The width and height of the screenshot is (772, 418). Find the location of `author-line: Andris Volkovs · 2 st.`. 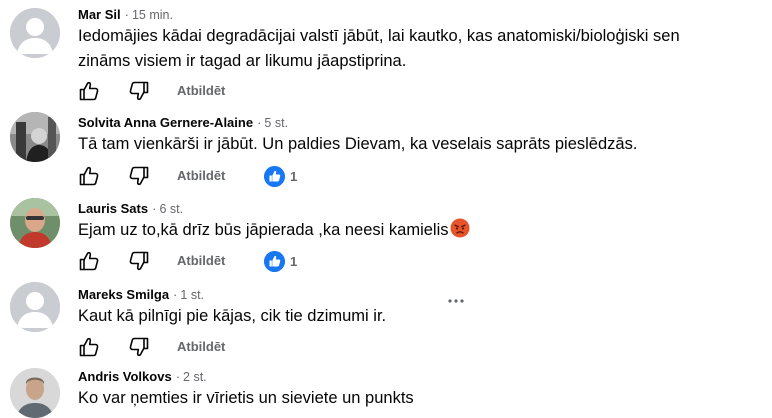

author-line: Andris Volkovs · 2 st. is located at coordinates (142, 376).